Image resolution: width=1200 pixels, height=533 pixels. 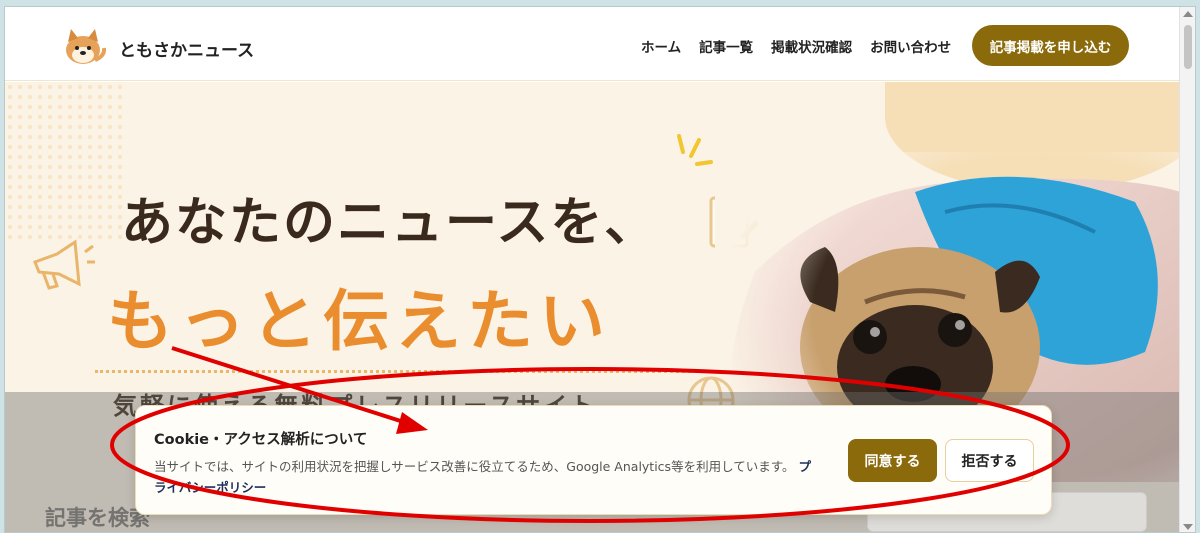 I want to click on nav-contact: お問い合わせ, so click(x=910, y=46).